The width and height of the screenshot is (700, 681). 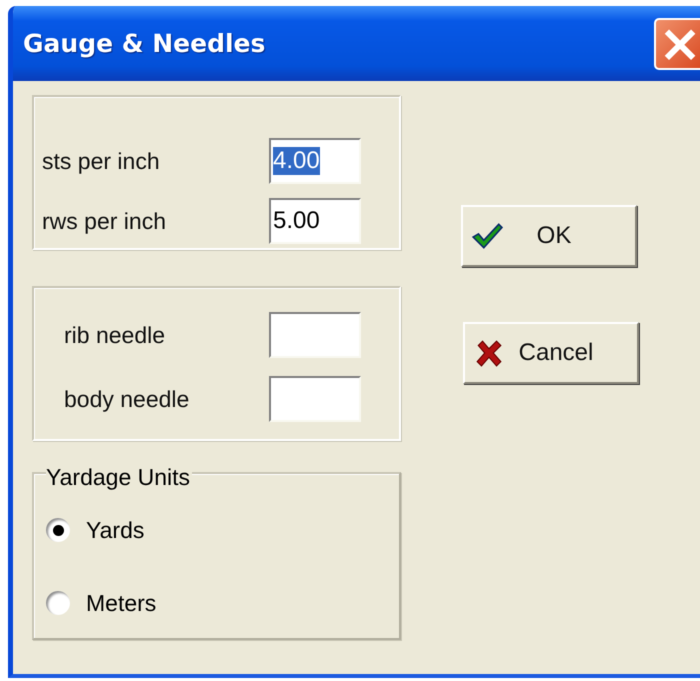 I want to click on field-label: body needle, so click(x=126, y=399).